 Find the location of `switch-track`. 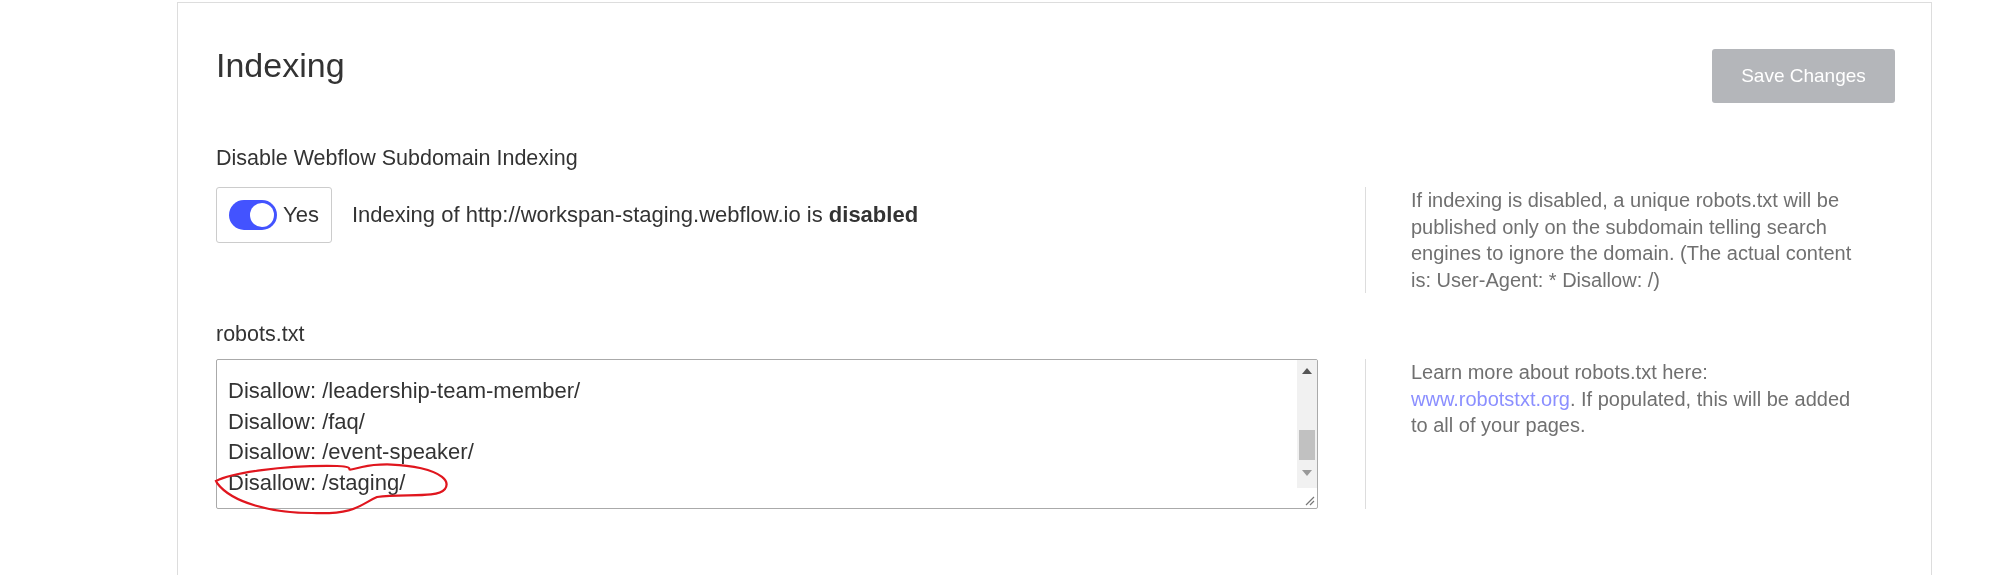

switch-track is located at coordinates (253, 215).